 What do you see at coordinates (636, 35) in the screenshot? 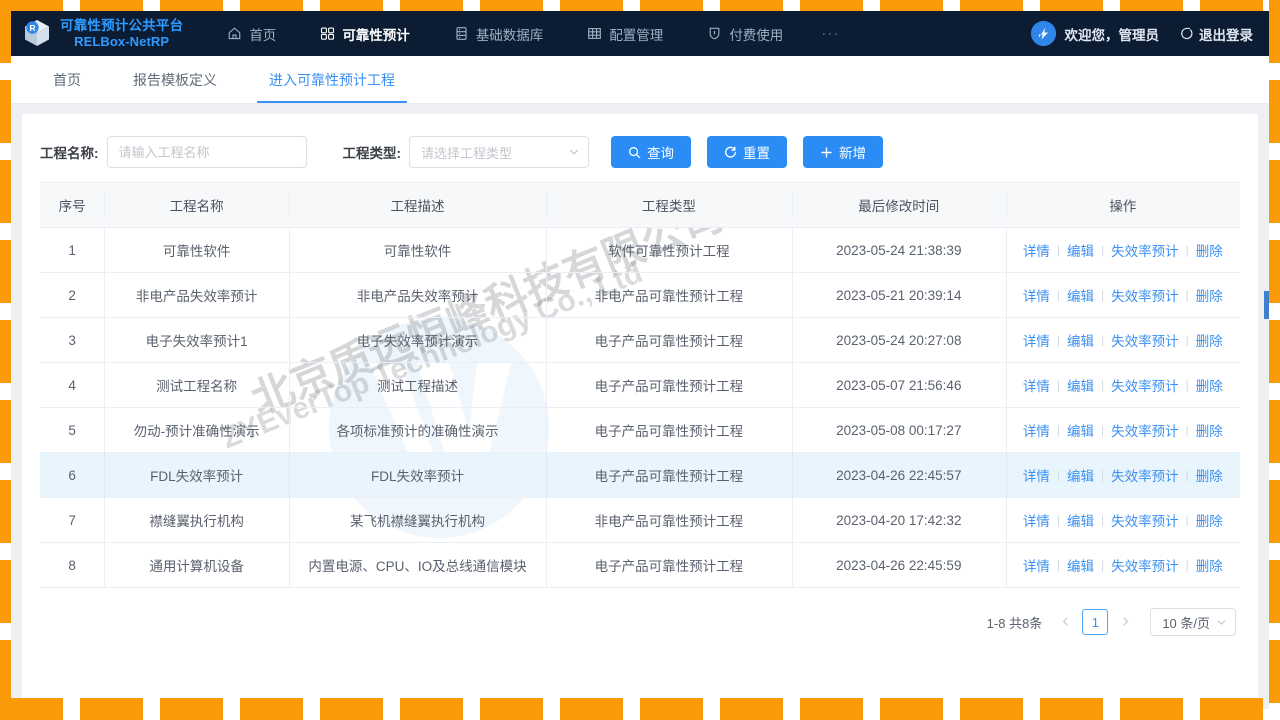
I see `nav-item-config-management-label: 配置管理` at bounding box center [636, 35].